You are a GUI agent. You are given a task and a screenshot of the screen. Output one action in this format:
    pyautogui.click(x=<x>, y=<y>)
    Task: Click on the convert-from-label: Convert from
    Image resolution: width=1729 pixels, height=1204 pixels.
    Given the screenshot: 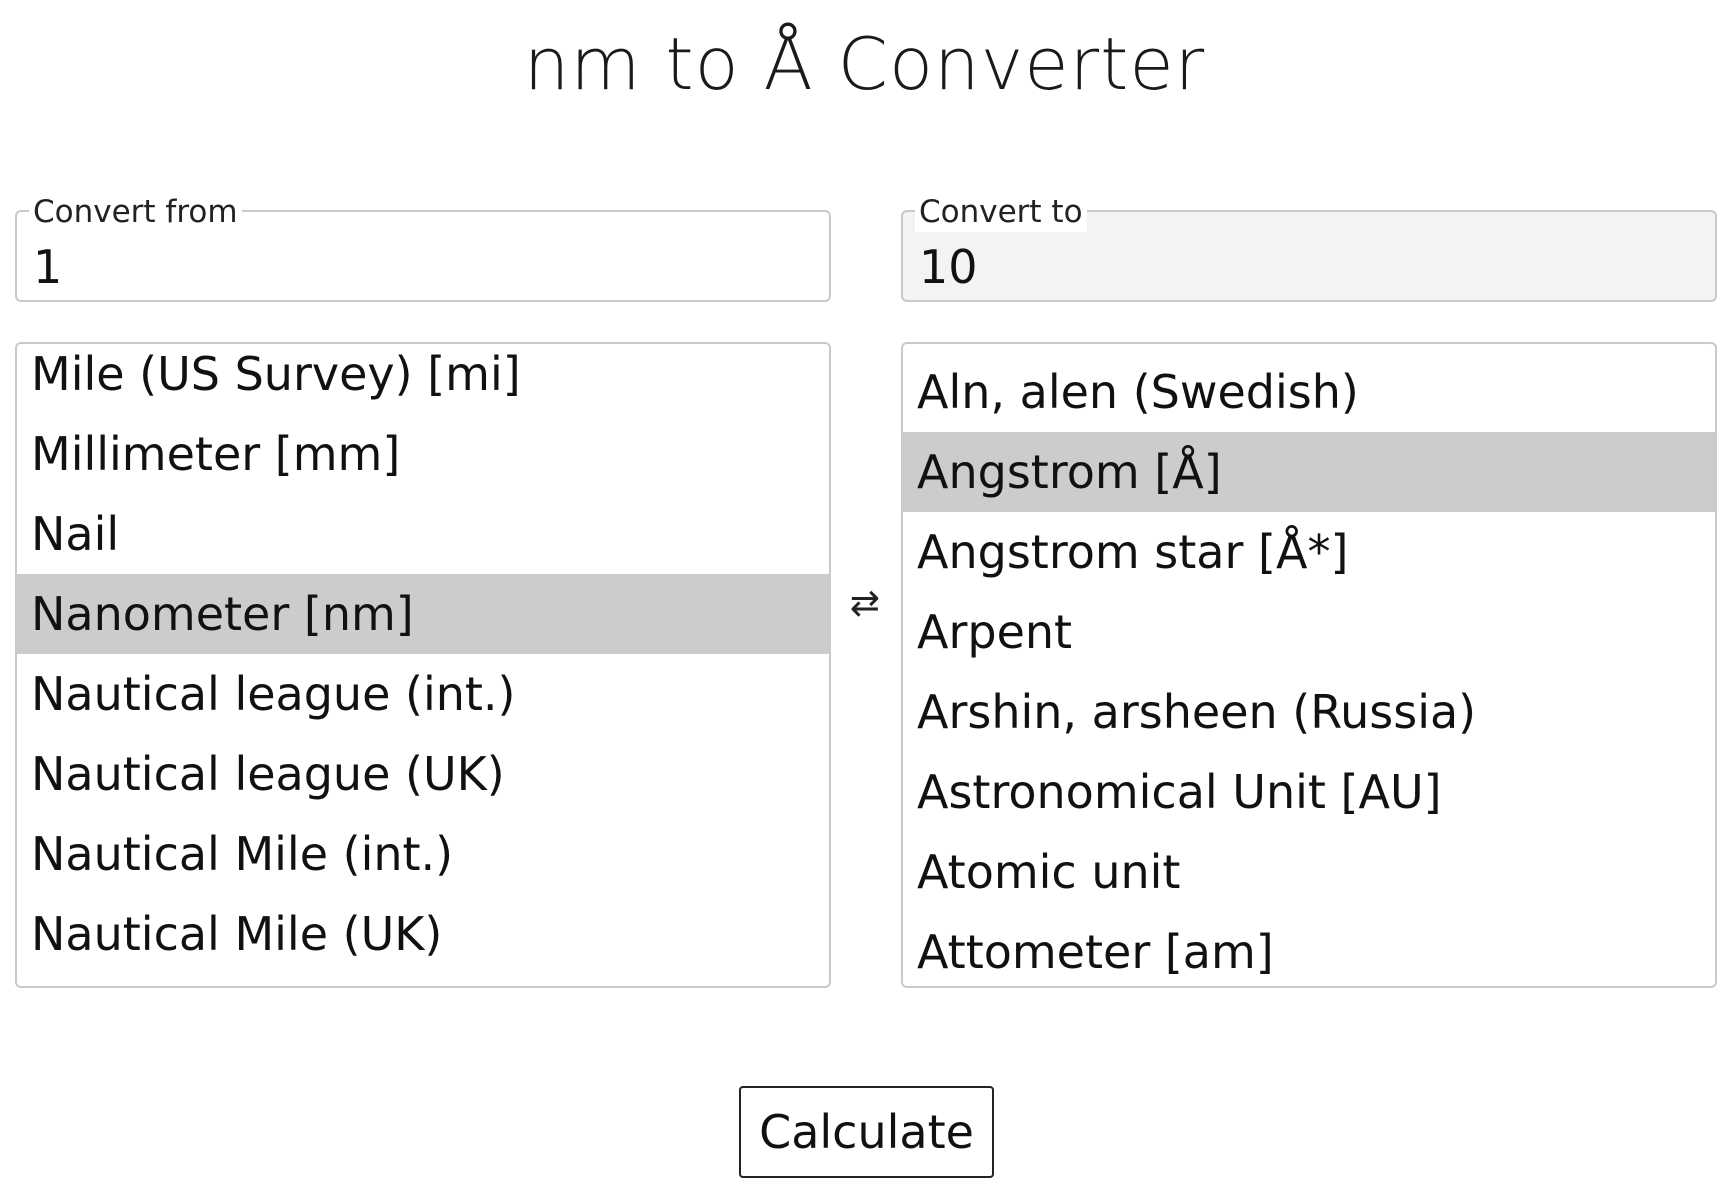 What is the action you would take?
    pyautogui.click(x=135, y=212)
    